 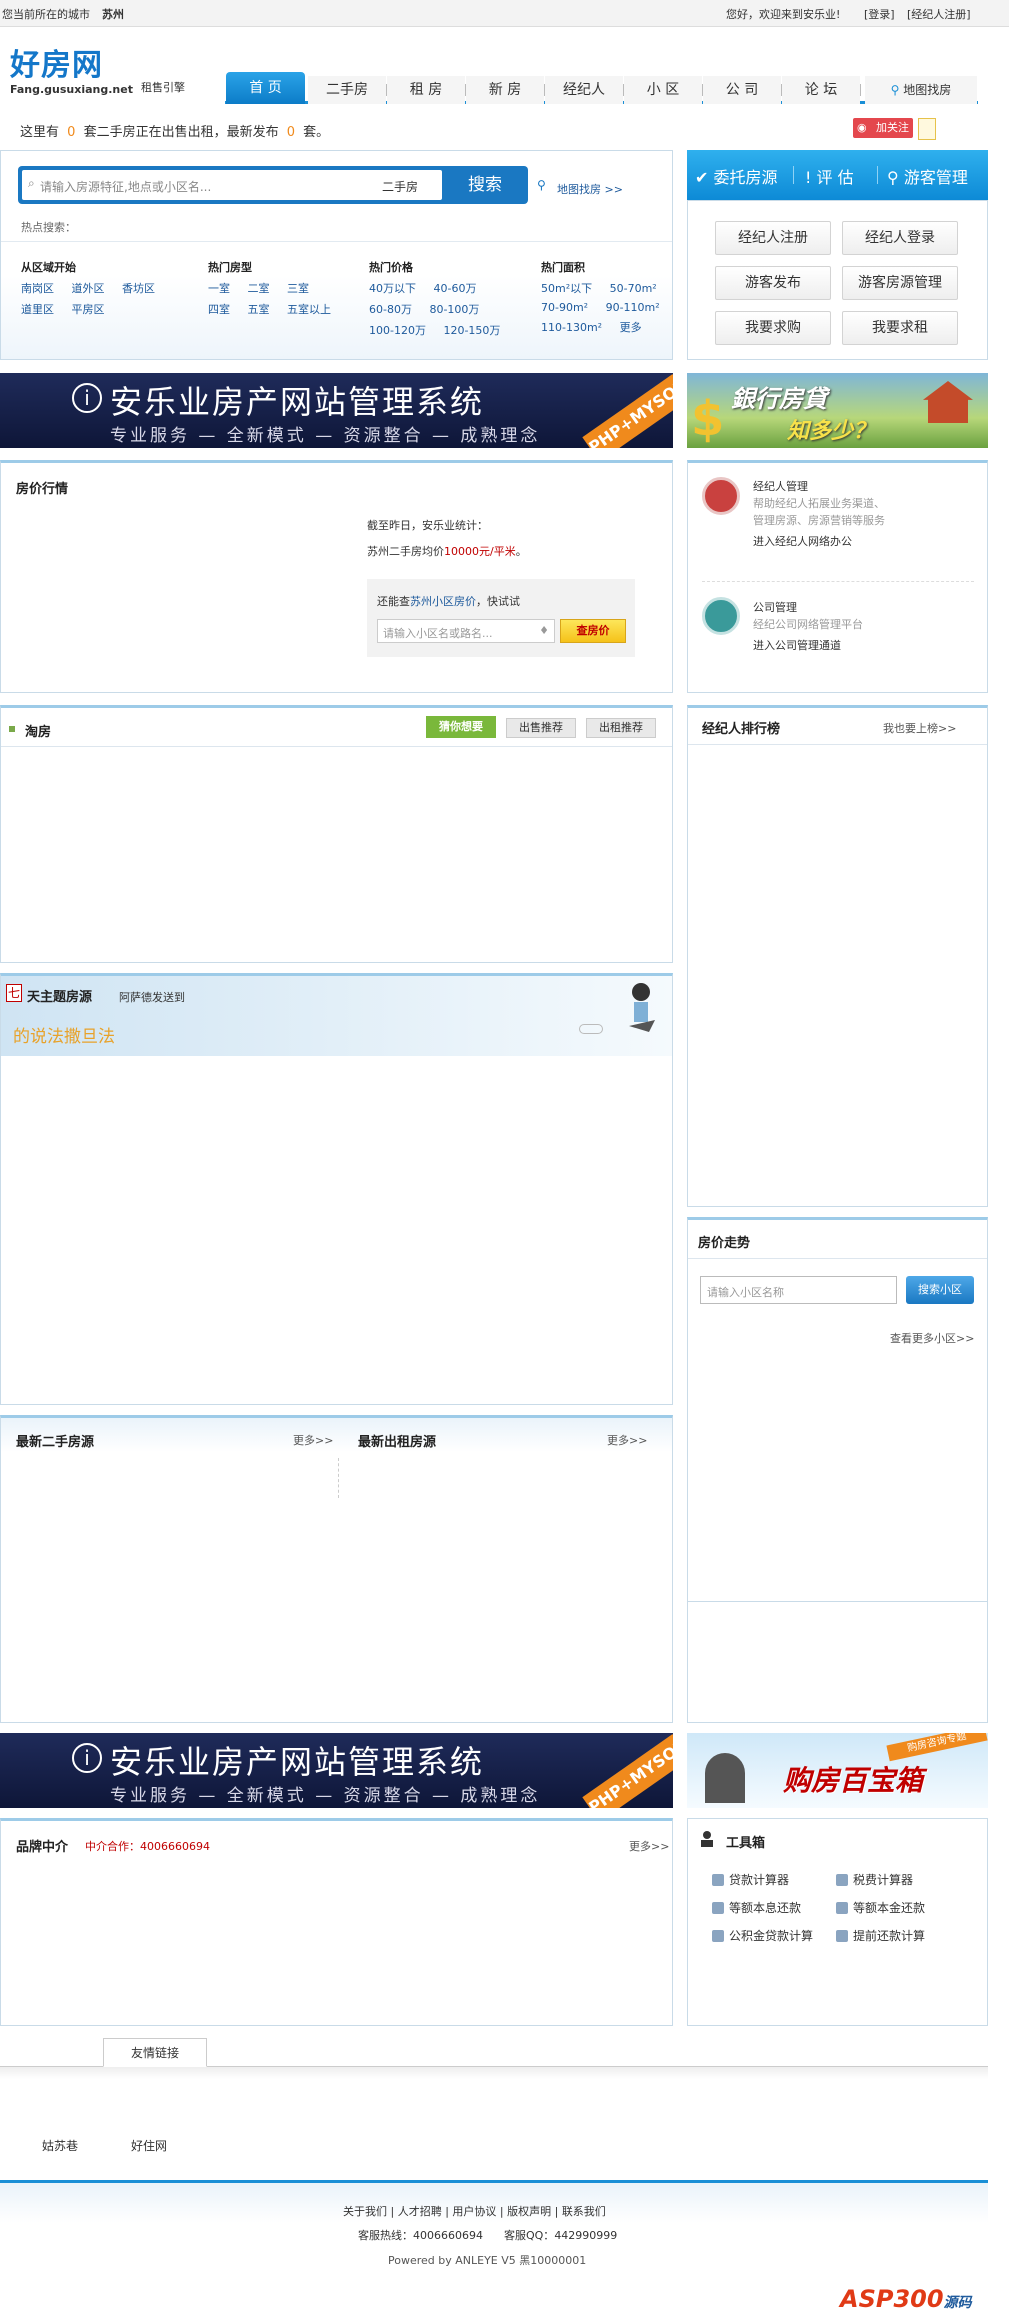 I want to click on tool-tax-calculator: 税费计算器, so click(x=874, y=1879).